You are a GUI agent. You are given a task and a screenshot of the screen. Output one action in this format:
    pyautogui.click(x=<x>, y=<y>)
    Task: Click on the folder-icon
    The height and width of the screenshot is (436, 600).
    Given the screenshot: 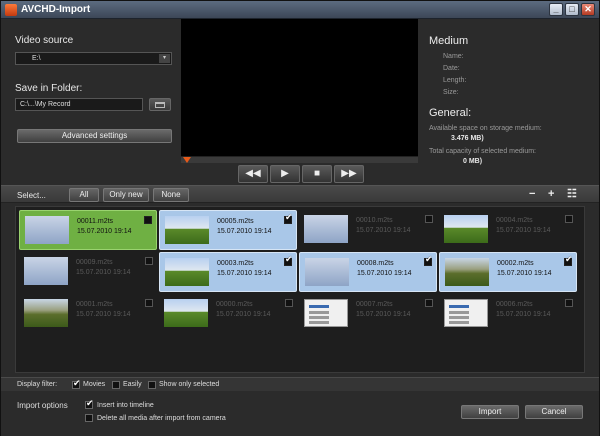 What is the action you would take?
    pyautogui.click(x=160, y=105)
    